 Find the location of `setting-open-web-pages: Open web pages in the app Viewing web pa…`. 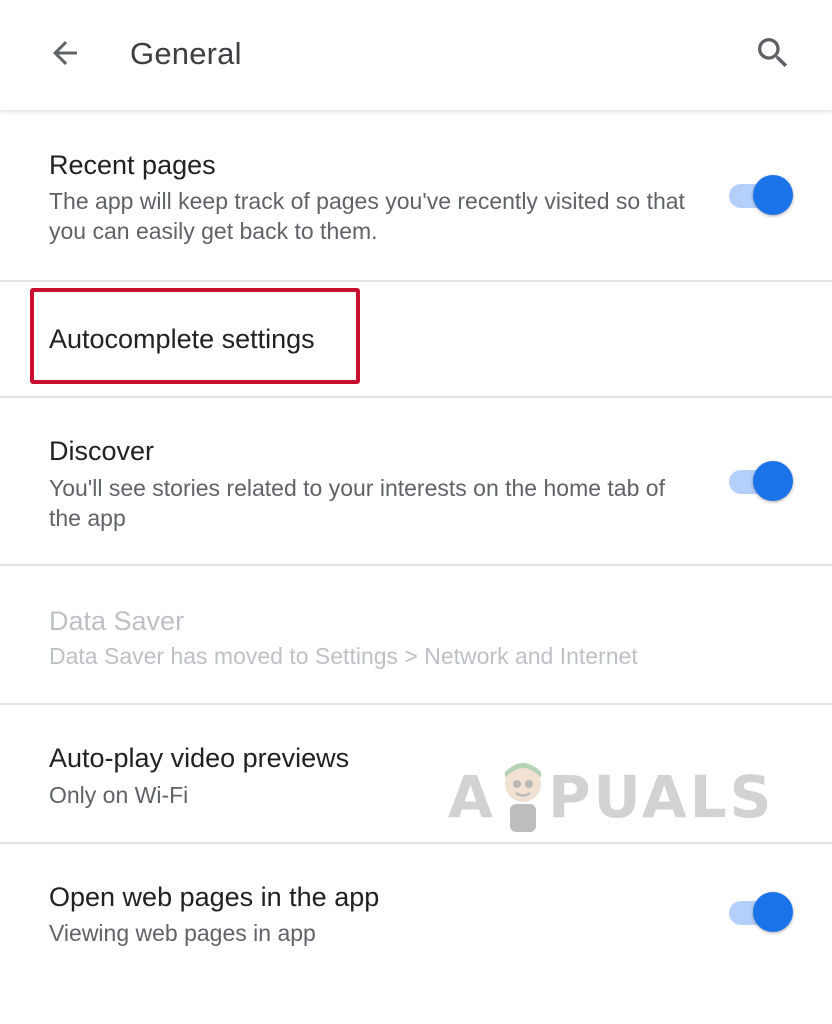

setting-open-web-pages: Open web pages in the app Viewing web pa… is located at coordinates (416, 914).